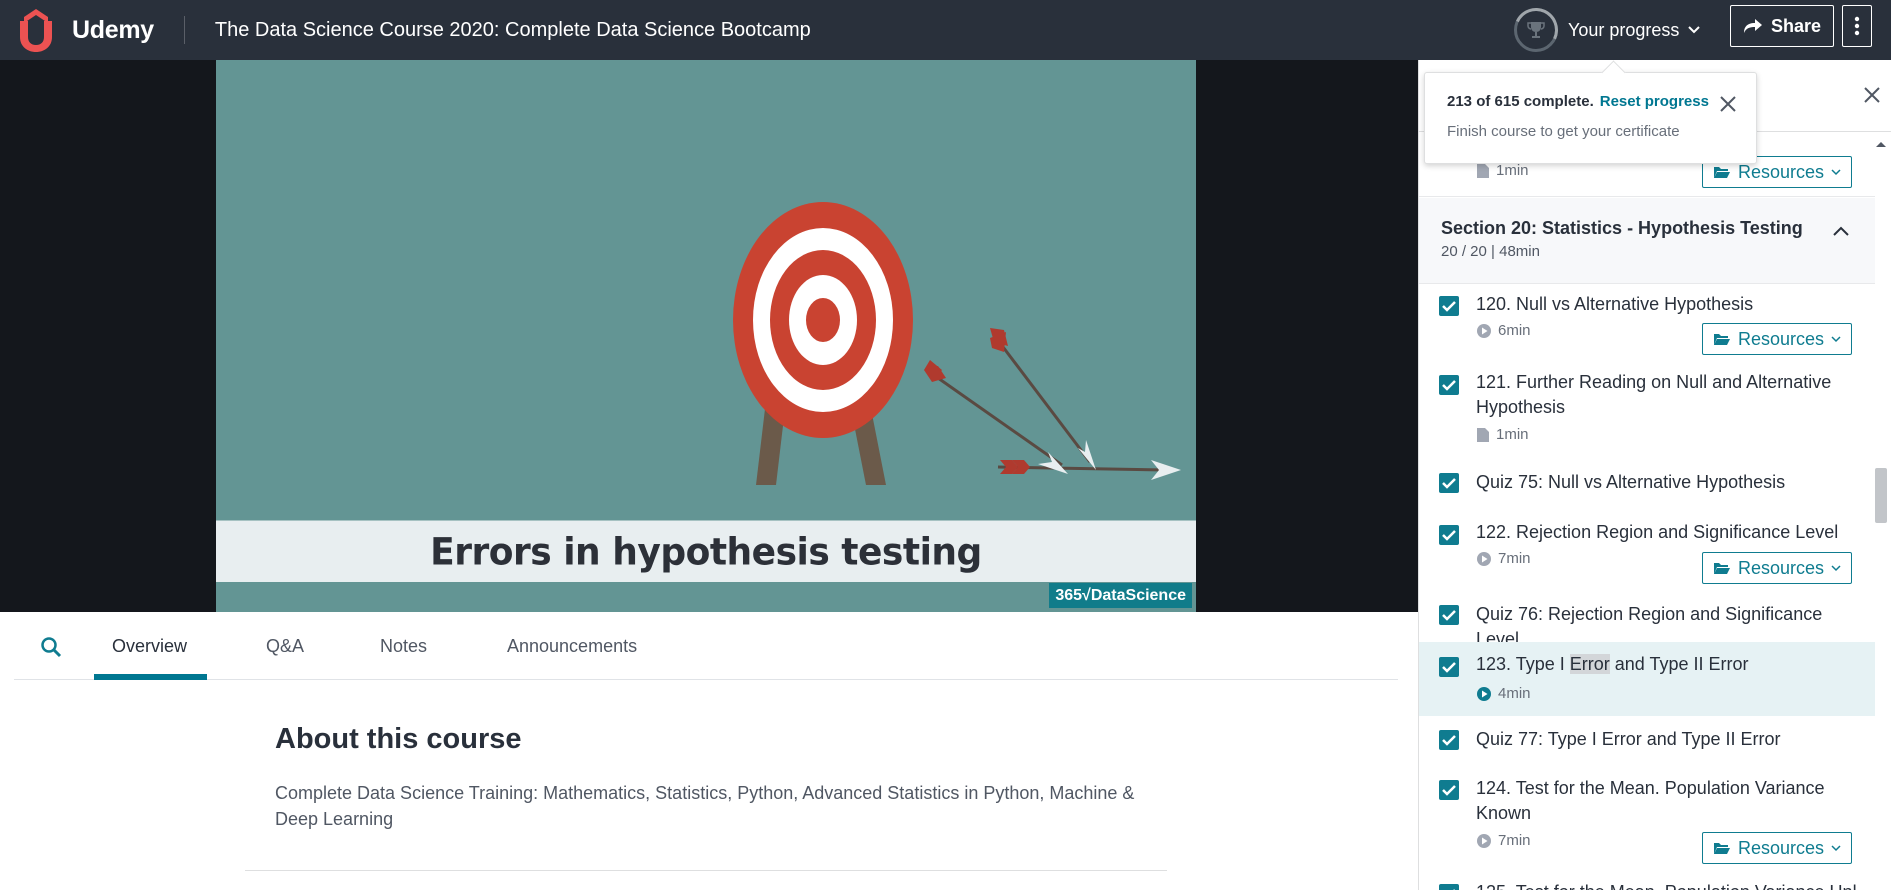  What do you see at coordinates (1881, 144) in the screenshot?
I see `scroll-up-arrow-icon` at bounding box center [1881, 144].